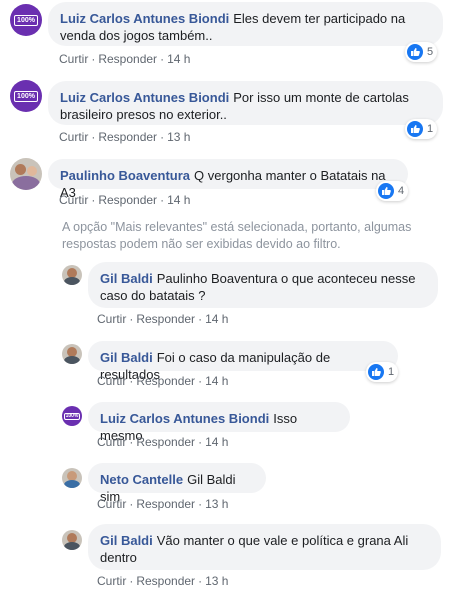 This screenshot has width=471, height=597. Describe the element at coordinates (401, 191) in the screenshot. I see `reaction-number: 4` at that location.